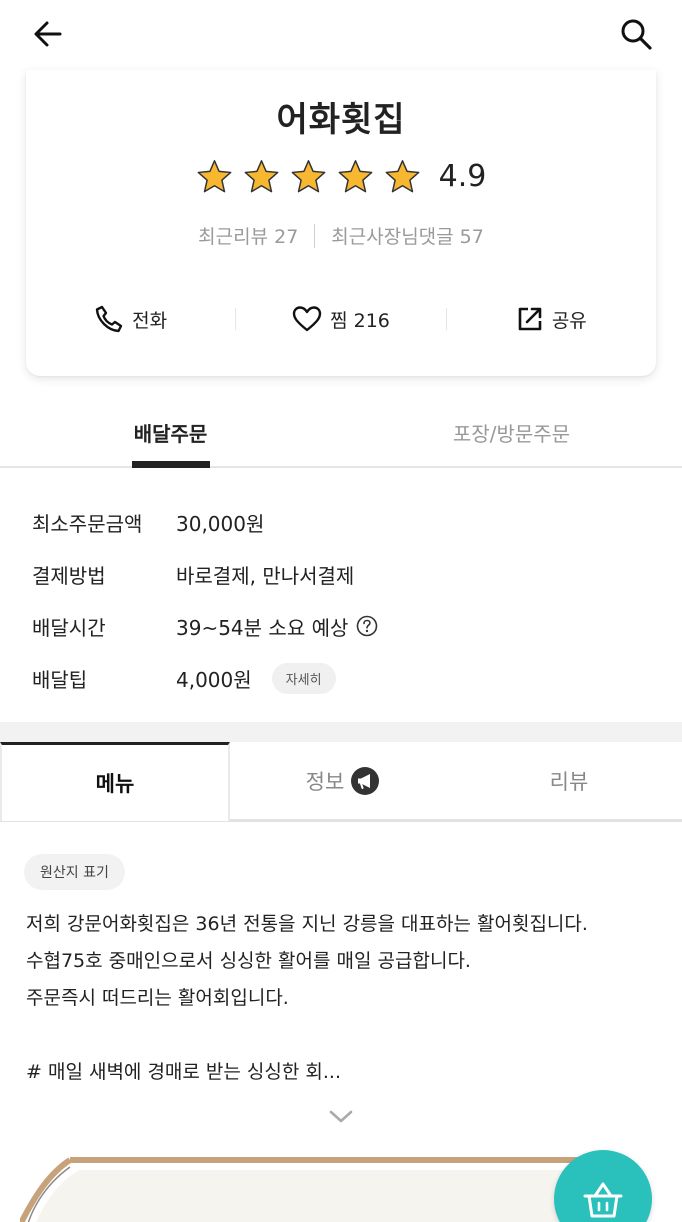  Describe the element at coordinates (341, 35) in the screenshot. I see `top-bar` at that location.